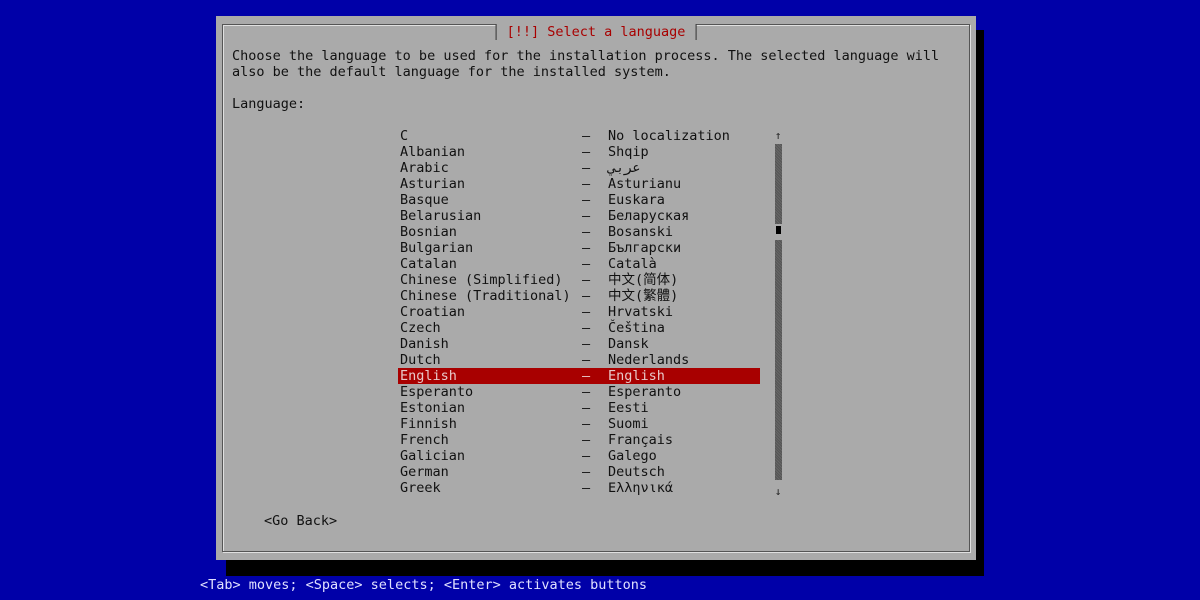 Image resolution: width=1200 pixels, height=600 pixels. What do you see at coordinates (624, 168) in the screenshot?
I see `language-native-name: عربي` at bounding box center [624, 168].